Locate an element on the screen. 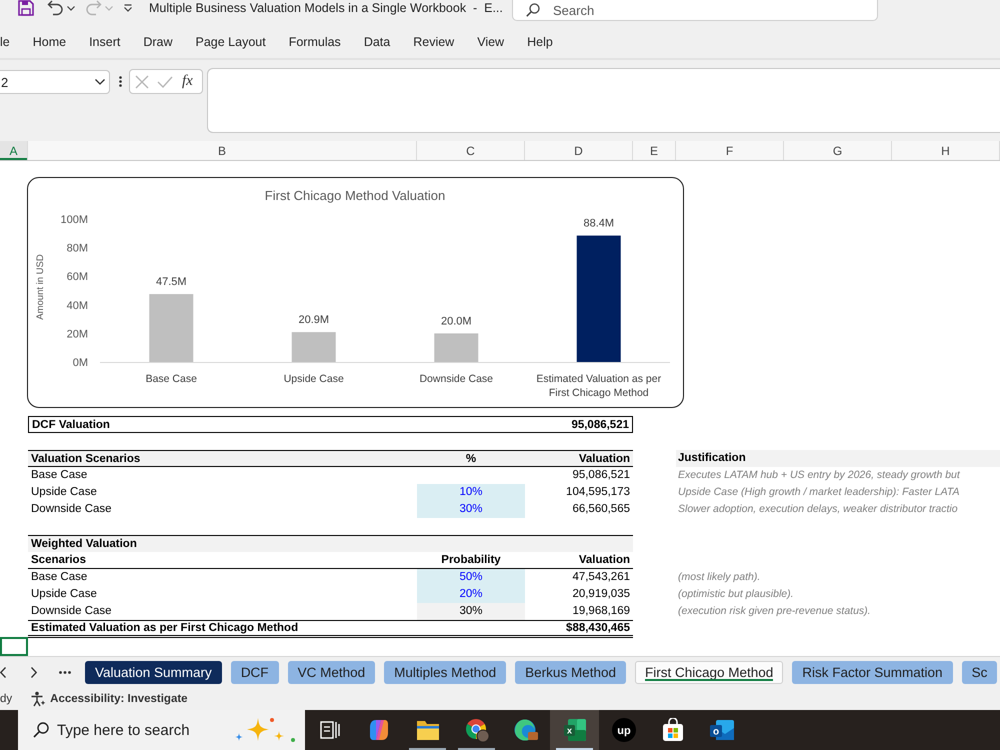 The height and width of the screenshot is (750, 1000). sheet-tab: First Chicago Method is located at coordinates (709, 672).